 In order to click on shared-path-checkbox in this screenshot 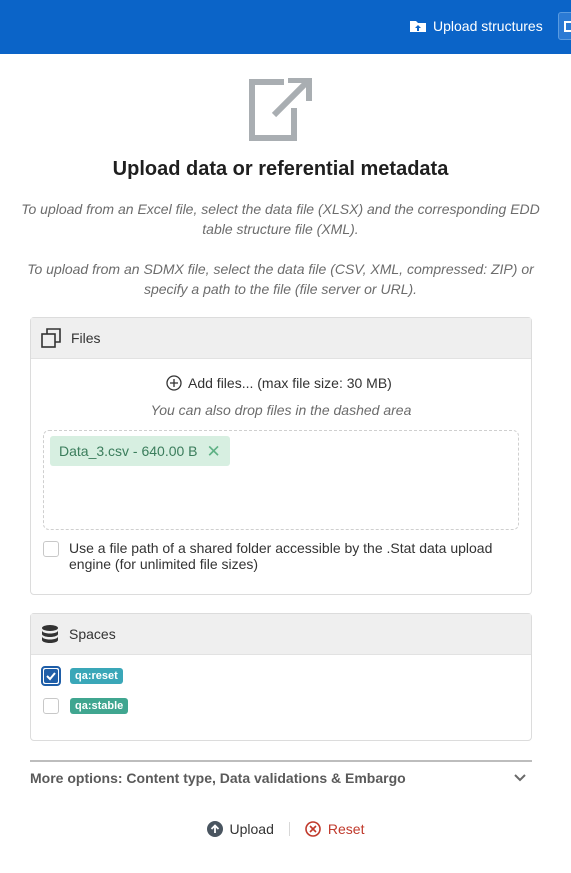, I will do `click(51, 549)`.